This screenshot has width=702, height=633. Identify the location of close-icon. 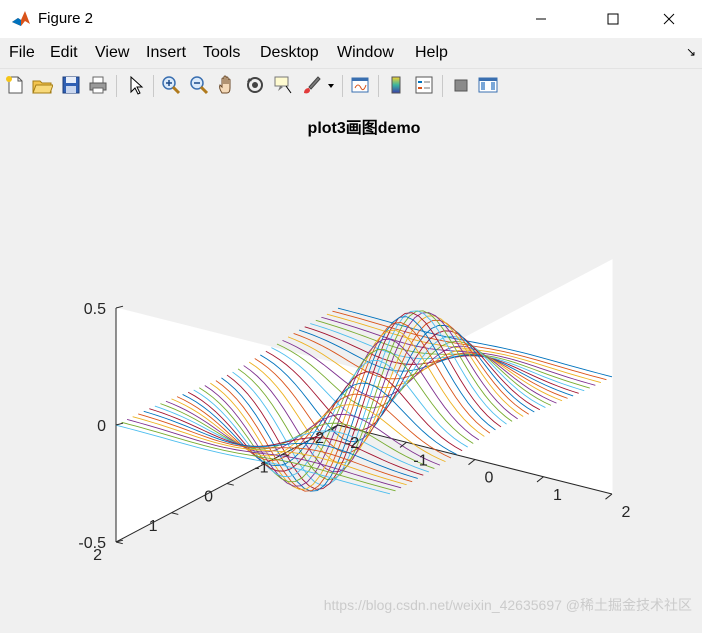
(669, 19).